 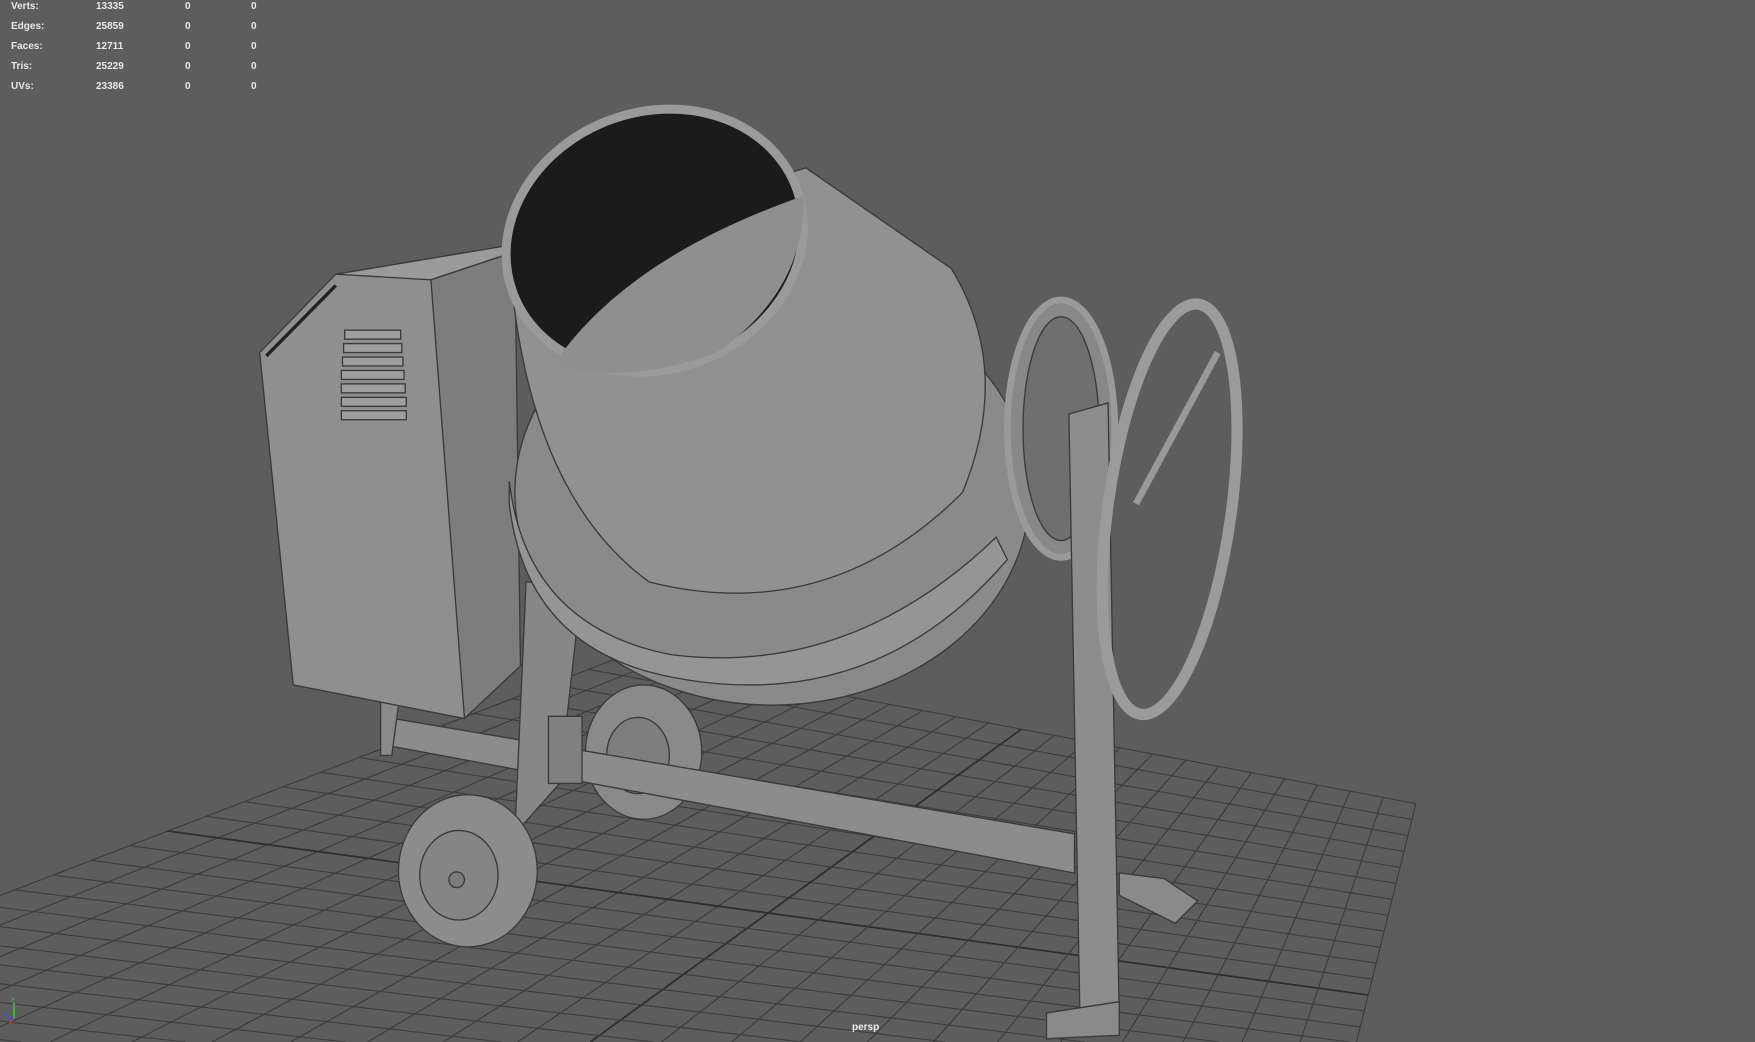 What do you see at coordinates (110, 66) in the screenshot?
I see `hud-value: 25229` at bounding box center [110, 66].